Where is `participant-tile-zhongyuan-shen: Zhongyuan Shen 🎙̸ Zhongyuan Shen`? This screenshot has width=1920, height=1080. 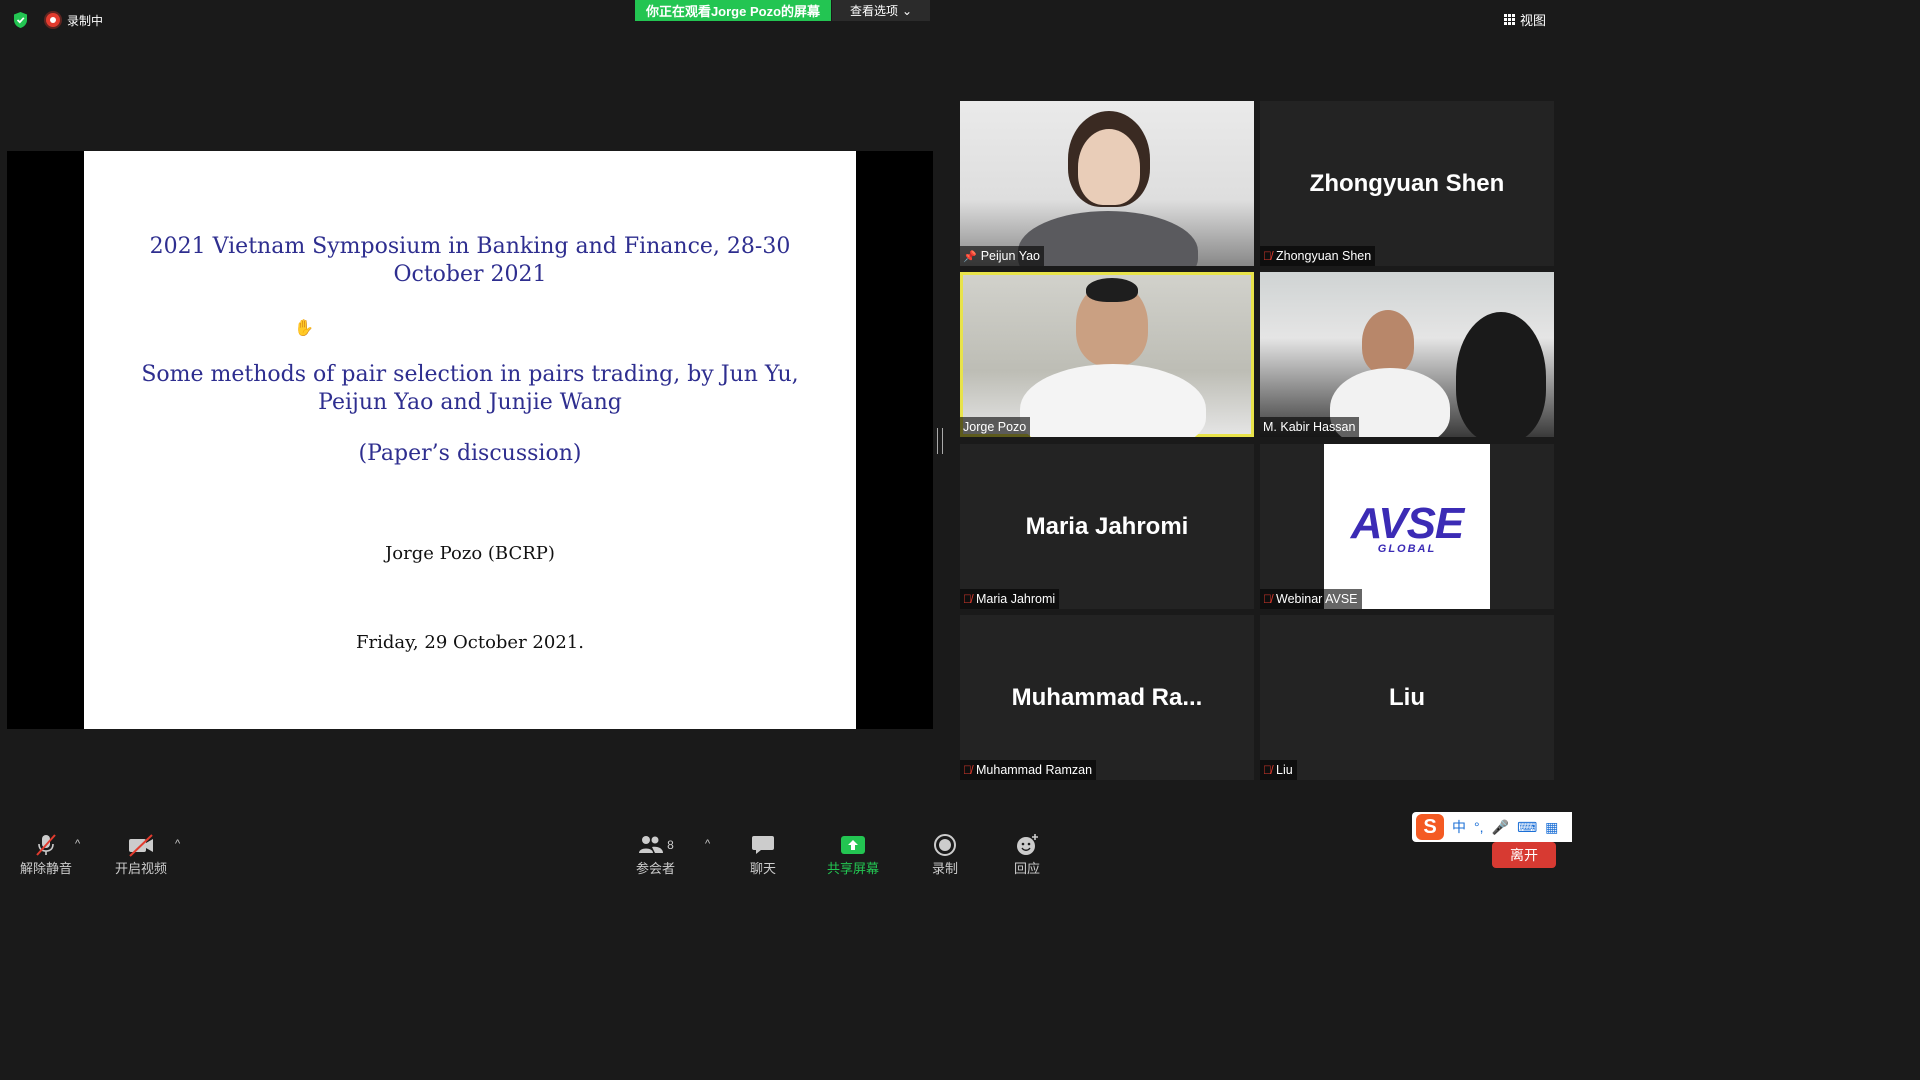 participant-tile-zhongyuan-shen: Zhongyuan Shen 🎙̸ Zhongyuan Shen is located at coordinates (1407, 183).